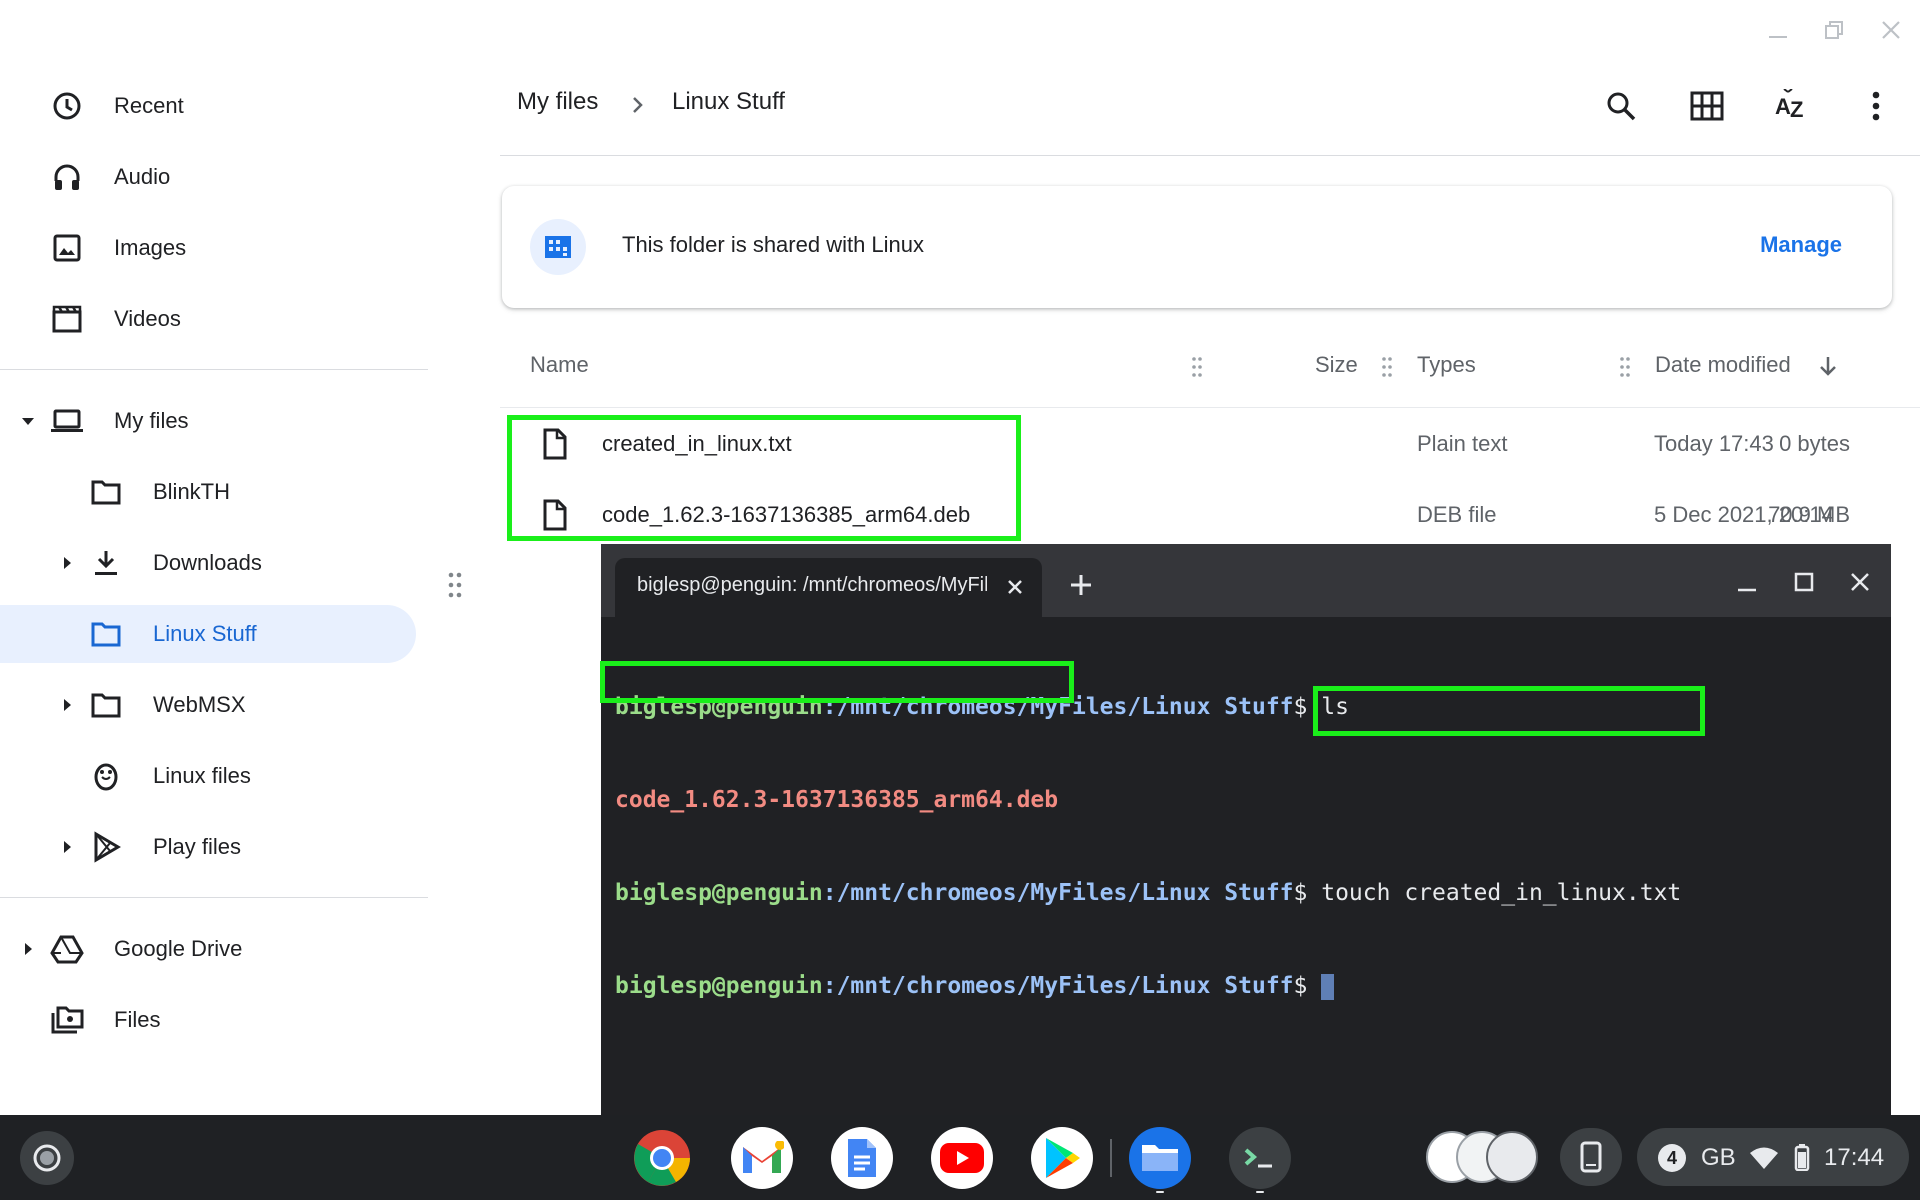 The height and width of the screenshot is (1200, 1920). What do you see at coordinates (47, 1158) in the screenshot?
I see `launcher-button` at bounding box center [47, 1158].